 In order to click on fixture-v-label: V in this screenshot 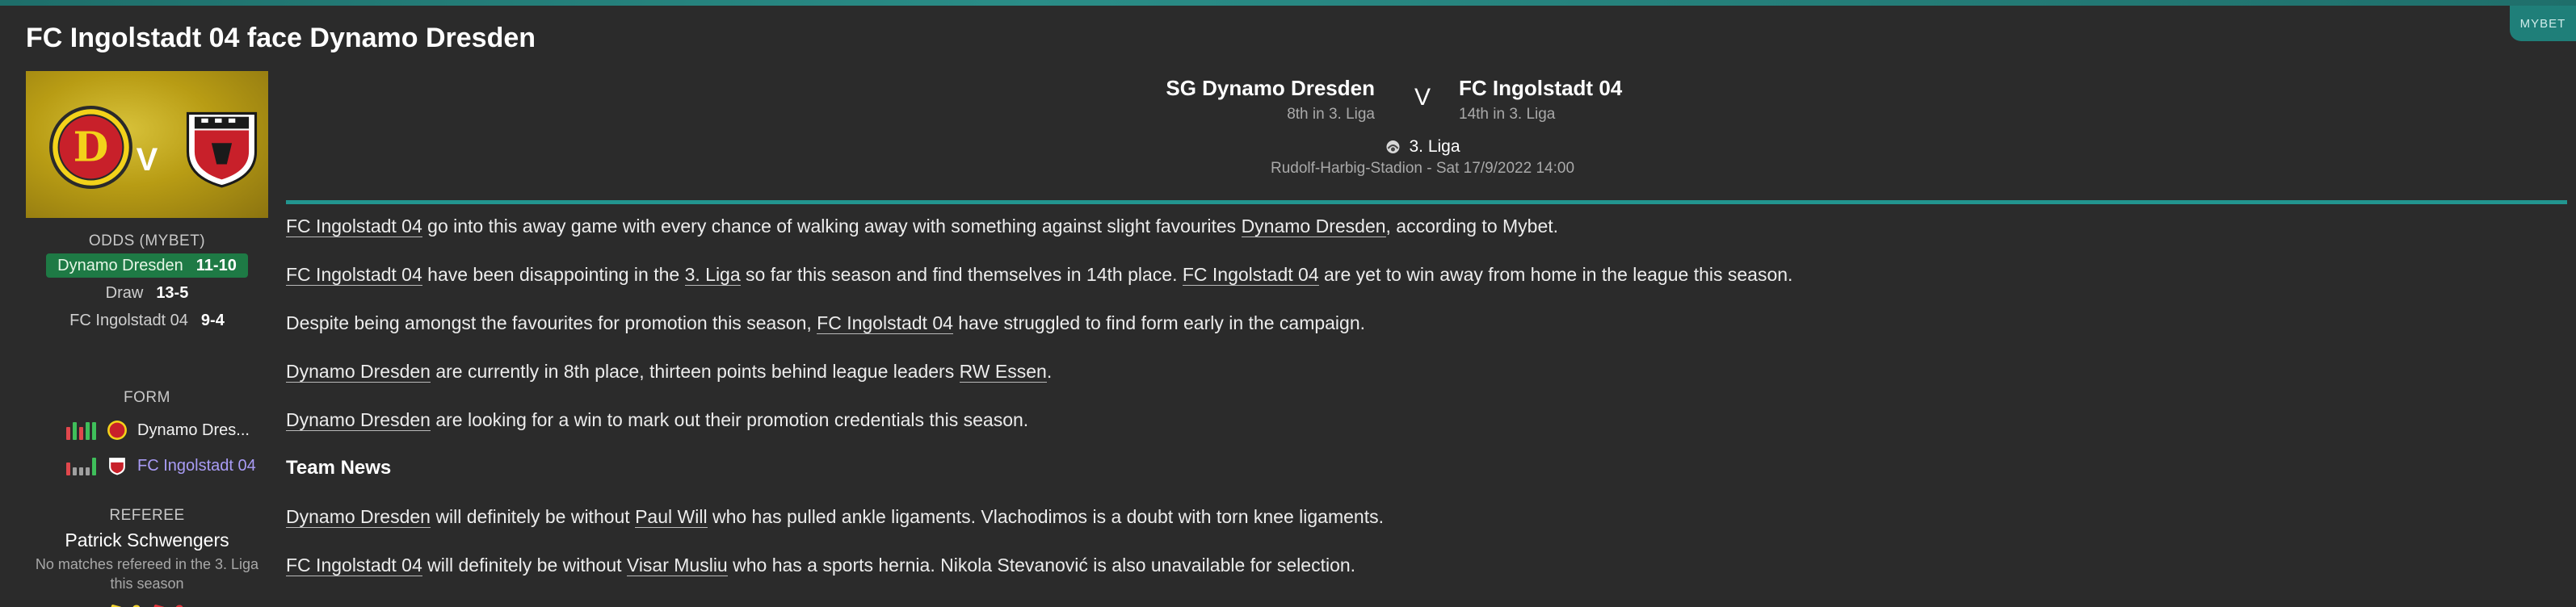, I will do `click(1423, 97)`.